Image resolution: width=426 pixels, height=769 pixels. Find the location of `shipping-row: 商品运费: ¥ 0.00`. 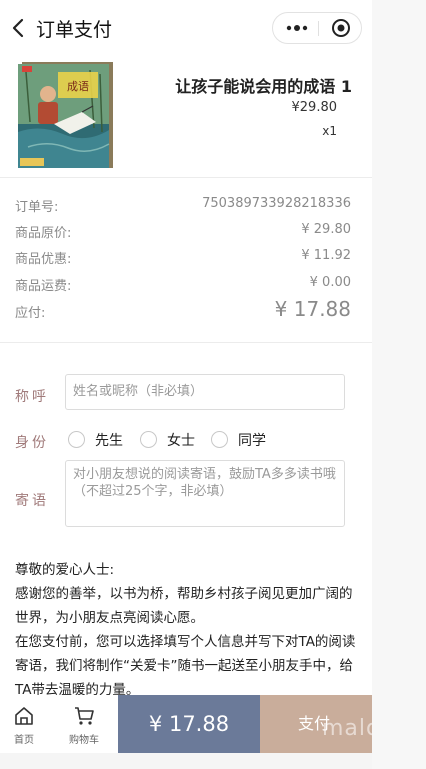

shipping-row: 商品运费: ¥ 0.00 is located at coordinates (183, 284).